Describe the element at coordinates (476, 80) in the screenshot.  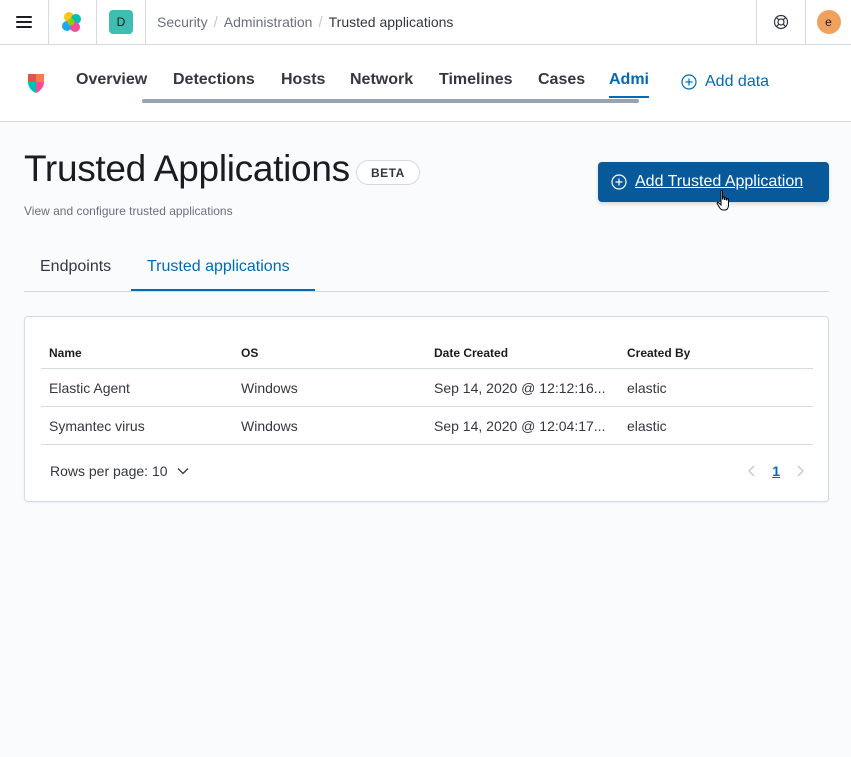
I see `tab-timelines: Timelines` at that location.